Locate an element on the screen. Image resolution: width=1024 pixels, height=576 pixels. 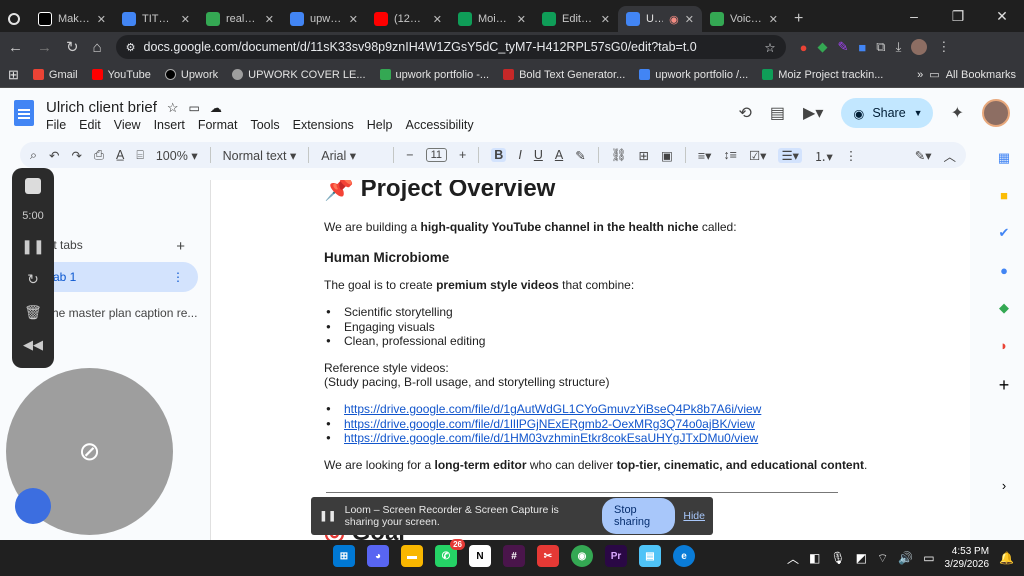
contacts-icon: ● is located at coordinates (1004, 270).